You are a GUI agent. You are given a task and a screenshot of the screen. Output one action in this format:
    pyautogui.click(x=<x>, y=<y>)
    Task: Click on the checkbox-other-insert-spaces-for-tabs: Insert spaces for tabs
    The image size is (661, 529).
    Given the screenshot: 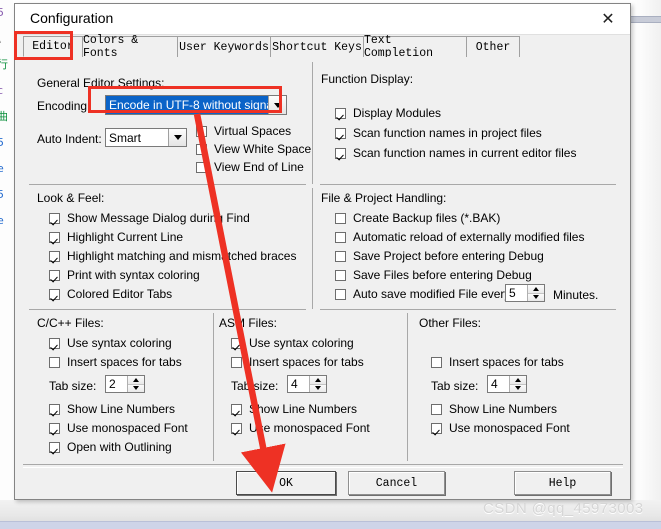 What is the action you would take?
    pyautogui.click(x=497, y=362)
    